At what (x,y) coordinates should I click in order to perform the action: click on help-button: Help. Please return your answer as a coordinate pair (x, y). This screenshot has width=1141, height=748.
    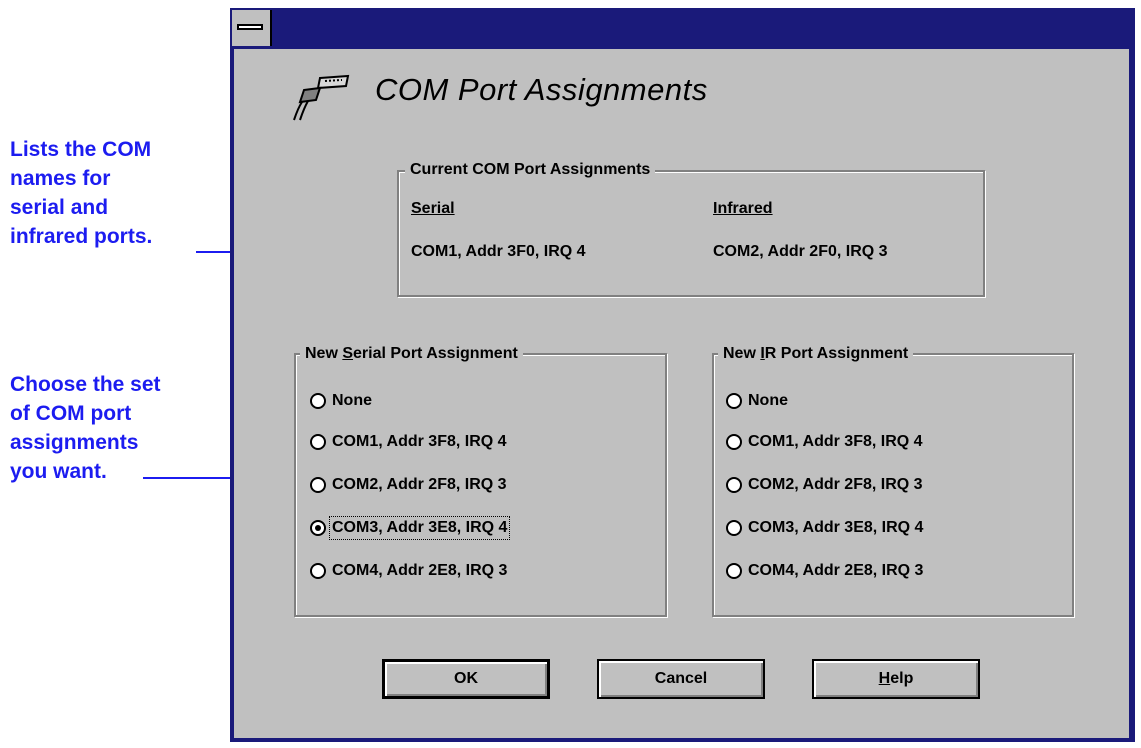
    Looking at the image, I should click on (896, 679).